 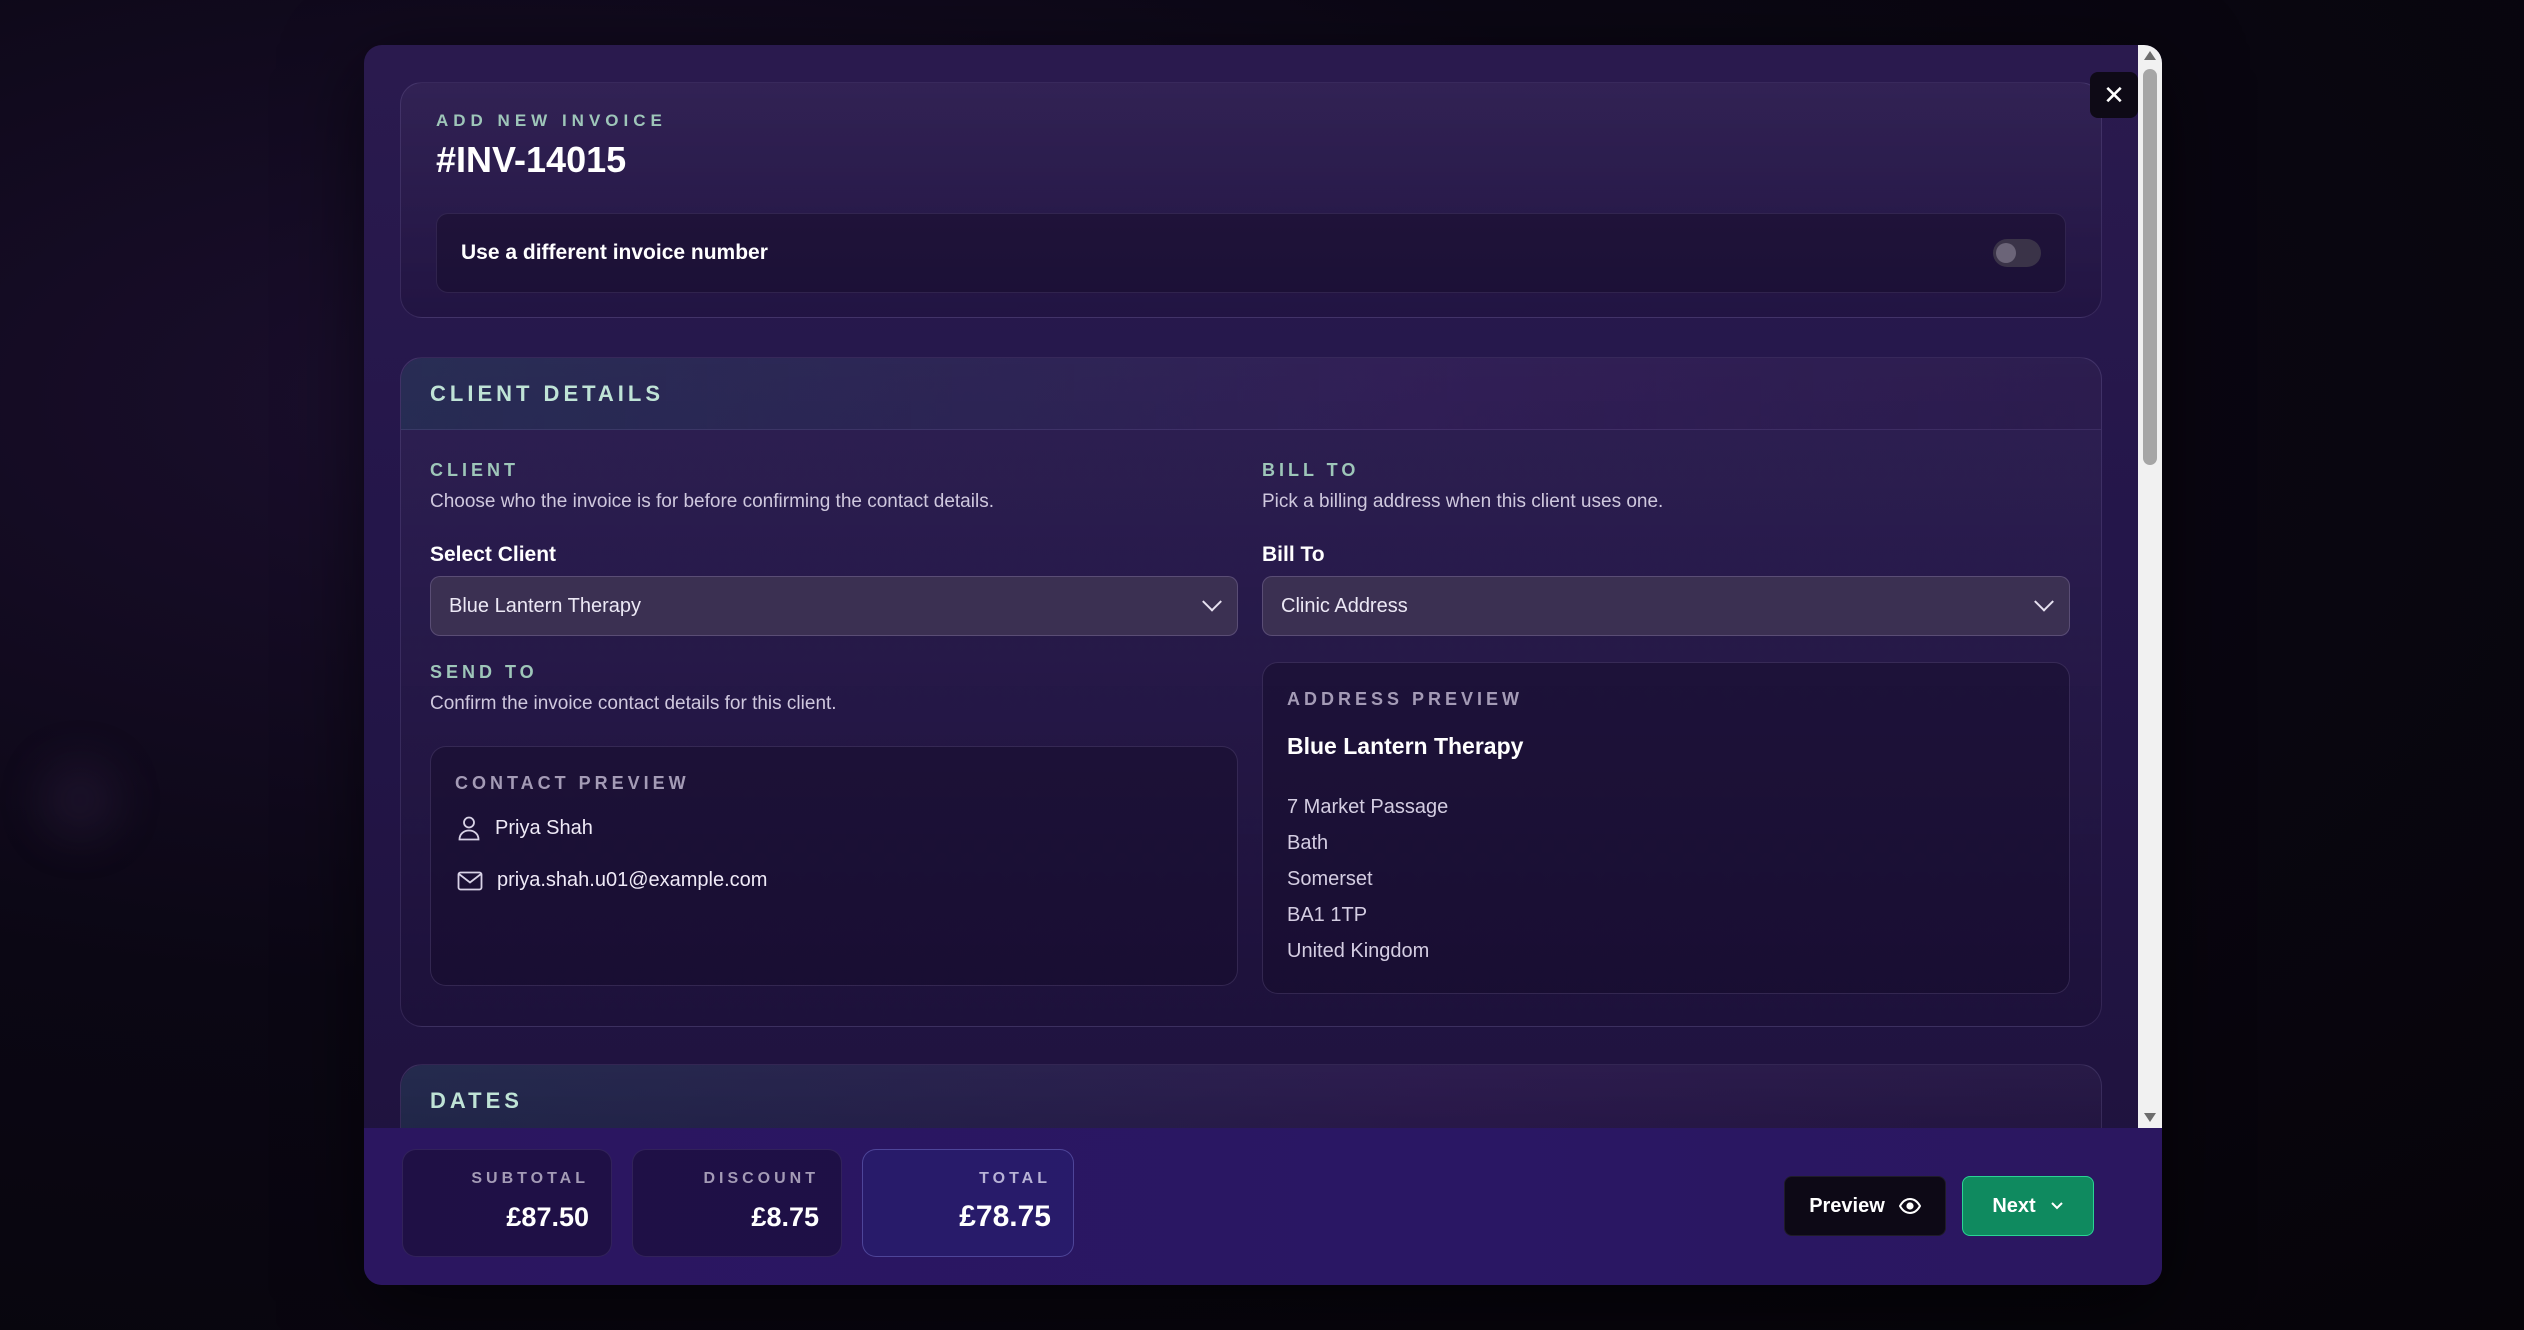 What do you see at coordinates (1344, 605) in the screenshot?
I see `bill-to-value: Clinic Address` at bounding box center [1344, 605].